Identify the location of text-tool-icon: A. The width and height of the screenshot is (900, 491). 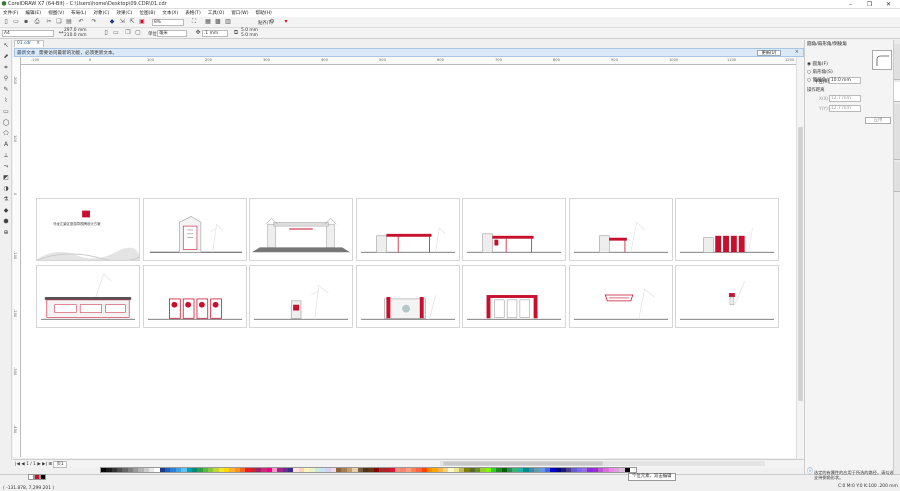
(6, 144).